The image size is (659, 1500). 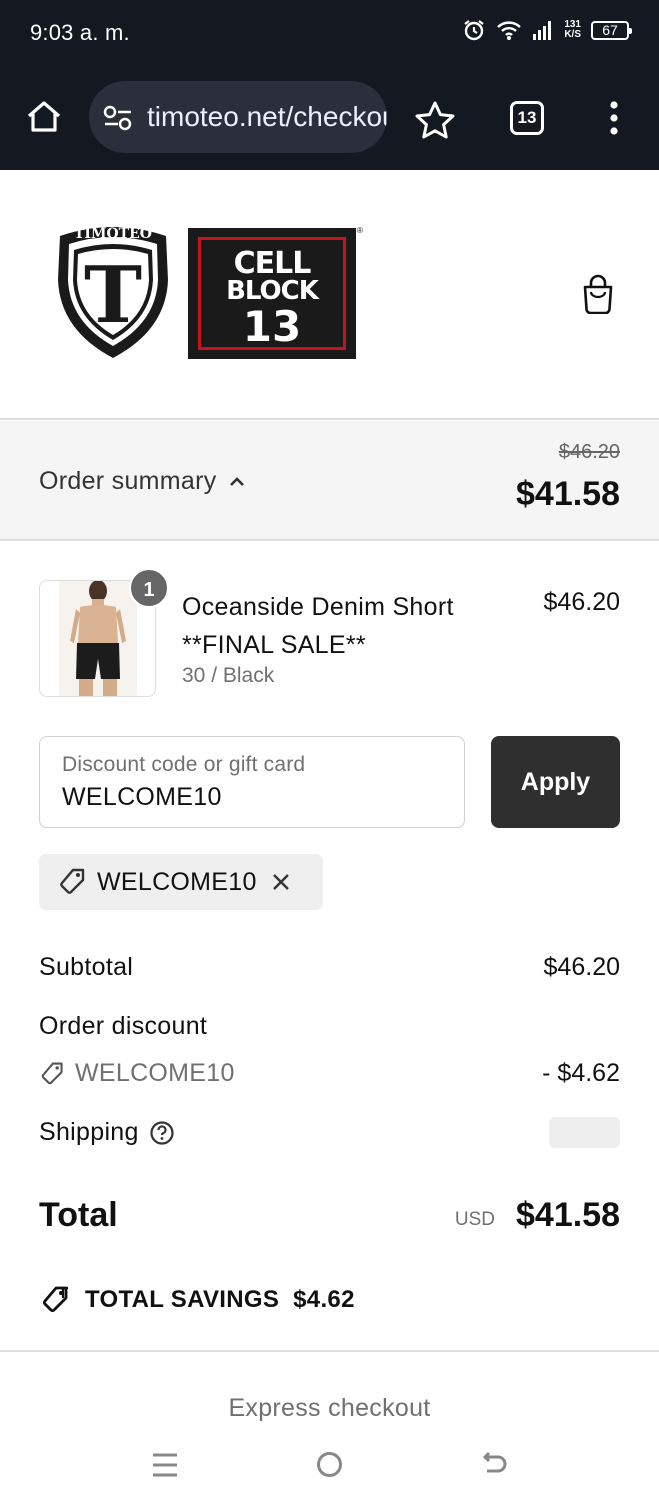 I want to click on discount-field-label: Discount code or gift card, so click(x=184, y=764).